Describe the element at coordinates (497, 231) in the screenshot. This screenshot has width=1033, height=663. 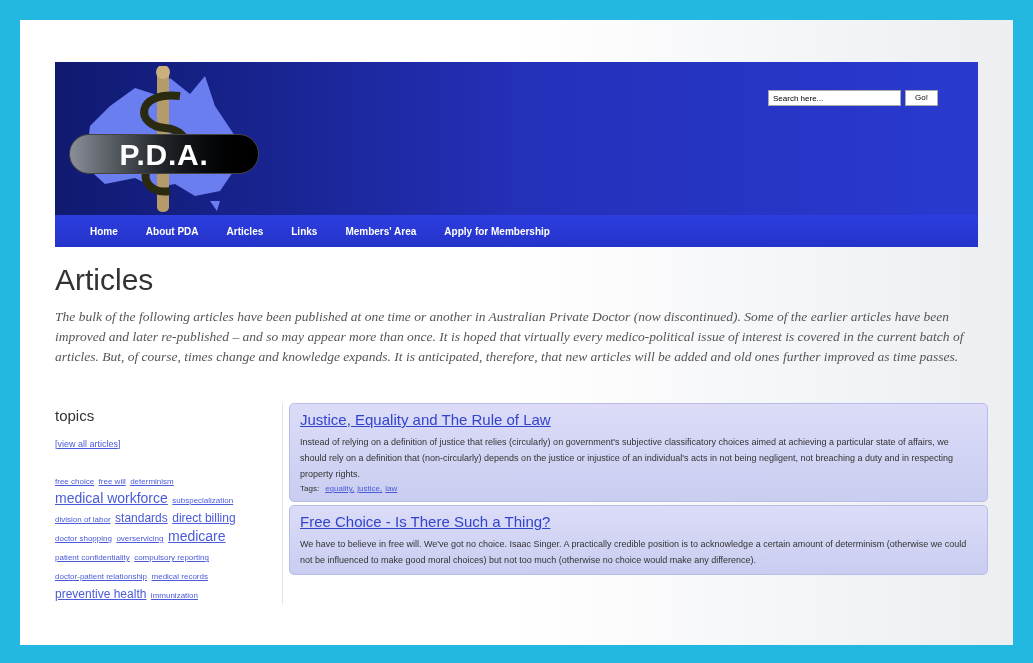
I see `nav-link: Apply for Membership` at that location.